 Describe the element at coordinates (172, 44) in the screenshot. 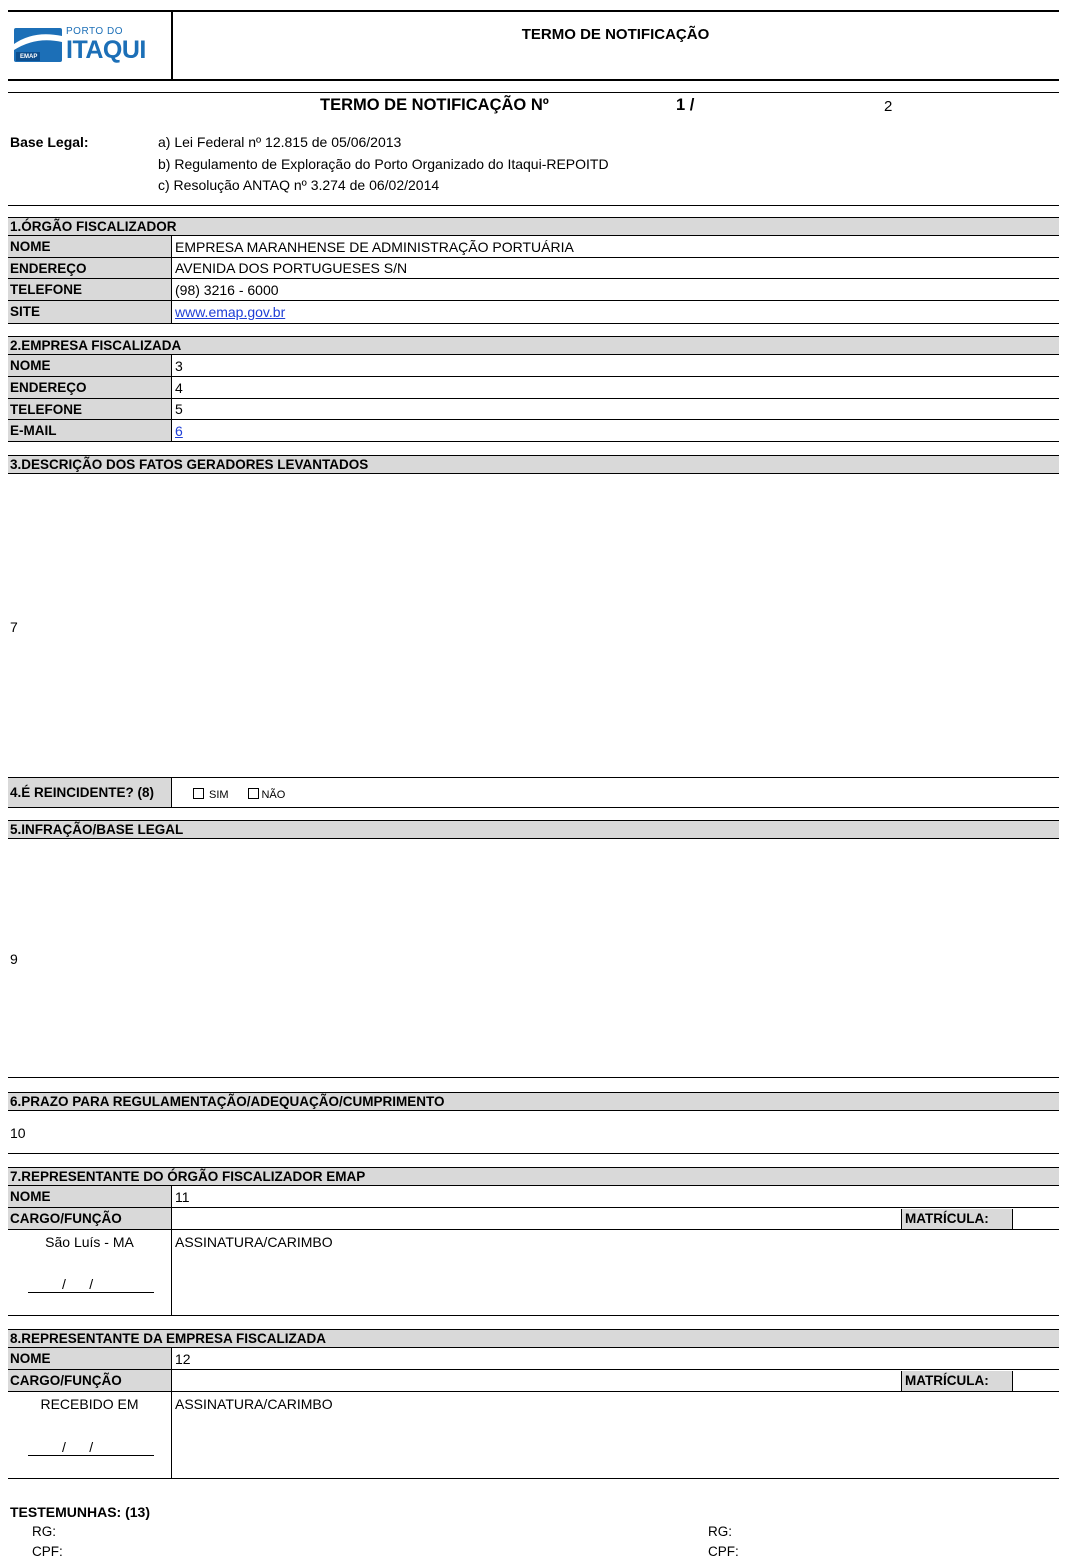

I see `header-divider` at that location.